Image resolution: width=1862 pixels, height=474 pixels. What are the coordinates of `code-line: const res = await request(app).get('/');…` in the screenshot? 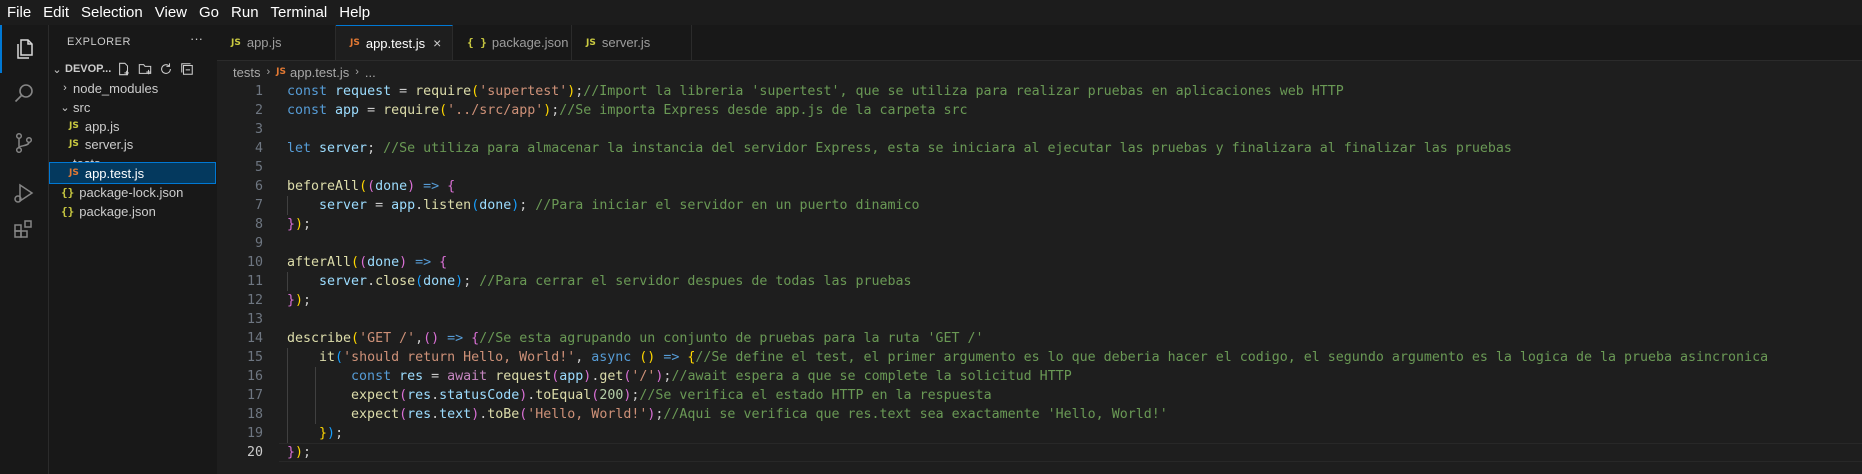 It's located at (679, 376).